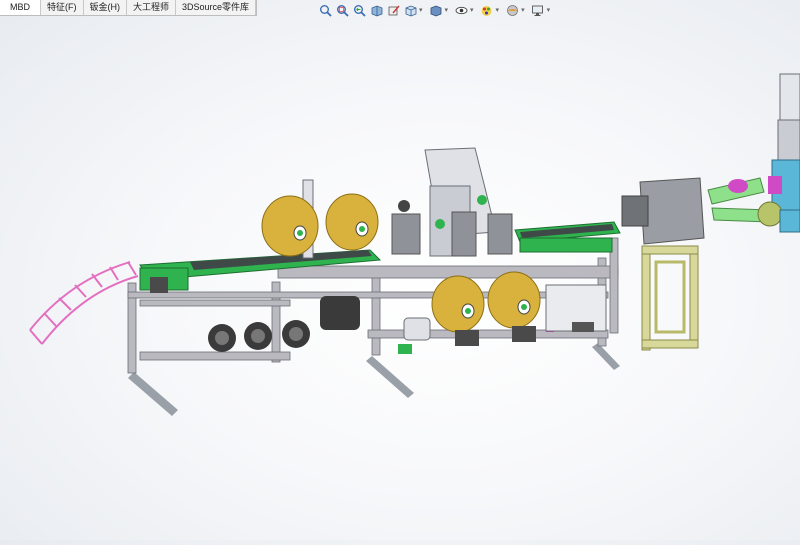 The width and height of the screenshot is (800, 545). Describe the element at coordinates (376, 10) in the screenshot. I see `section-view-icon` at that location.